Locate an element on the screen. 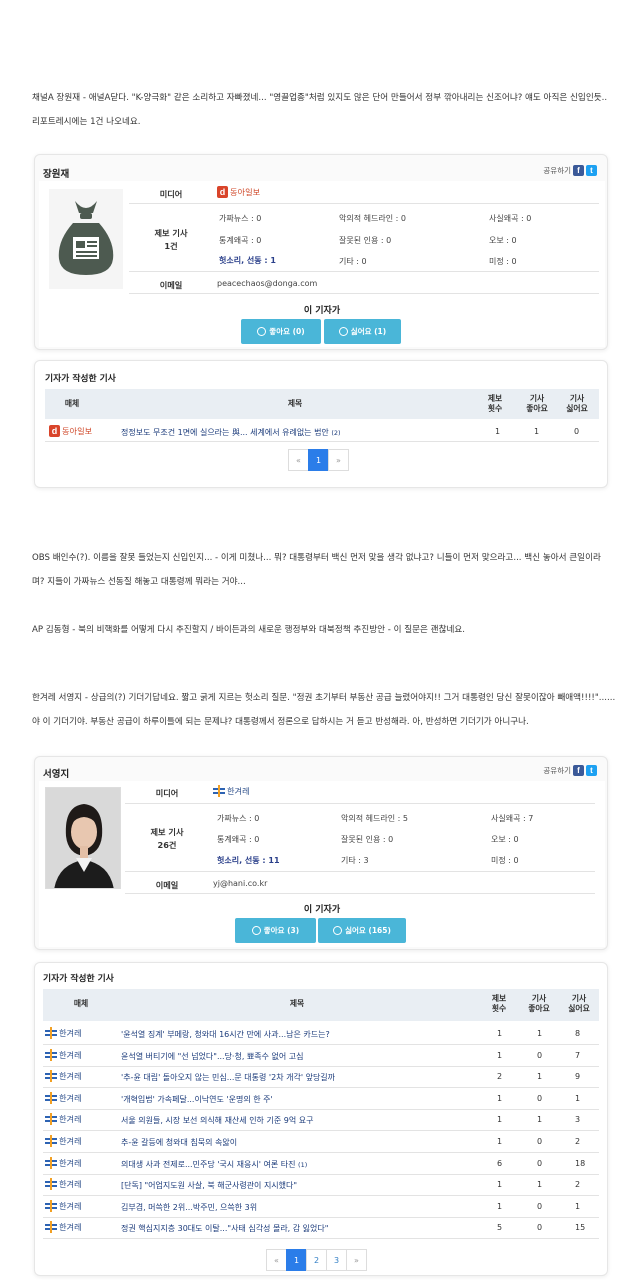 The image size is (640, 1280). row-title-text: '추-윤 대립' 돌아오지 않는 민심...문 대통령 '2차 개각' 앞당길까 is located at coordinates (228, 1077).